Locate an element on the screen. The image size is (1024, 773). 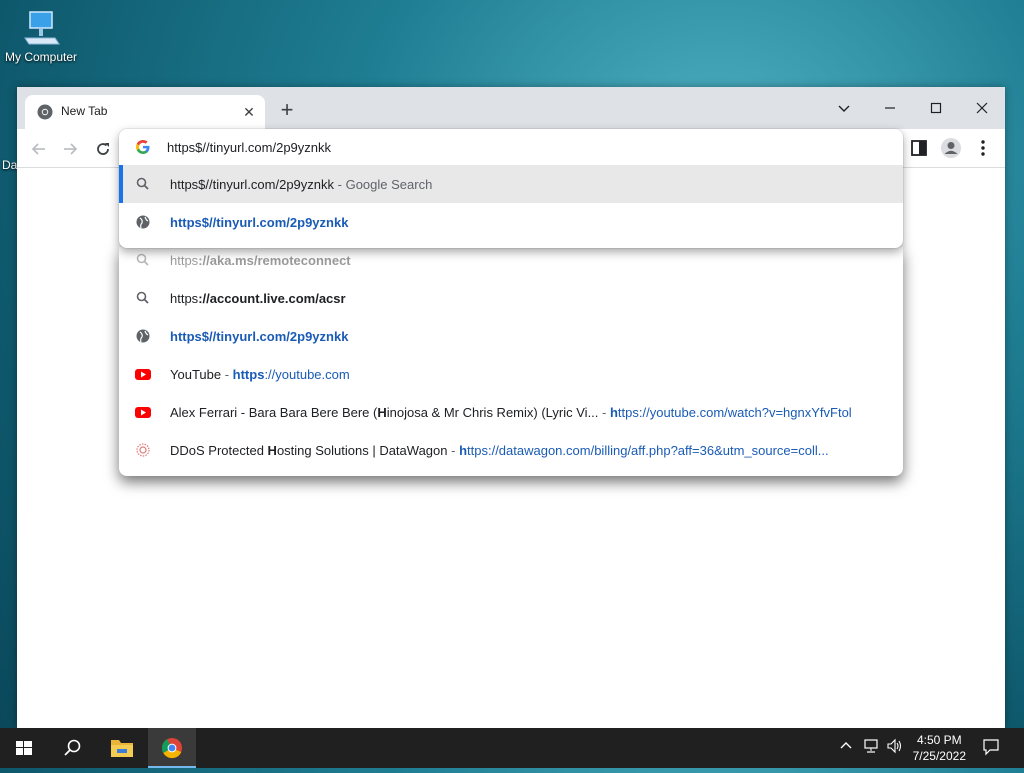
network-icon is located at coordinates (871, 747).